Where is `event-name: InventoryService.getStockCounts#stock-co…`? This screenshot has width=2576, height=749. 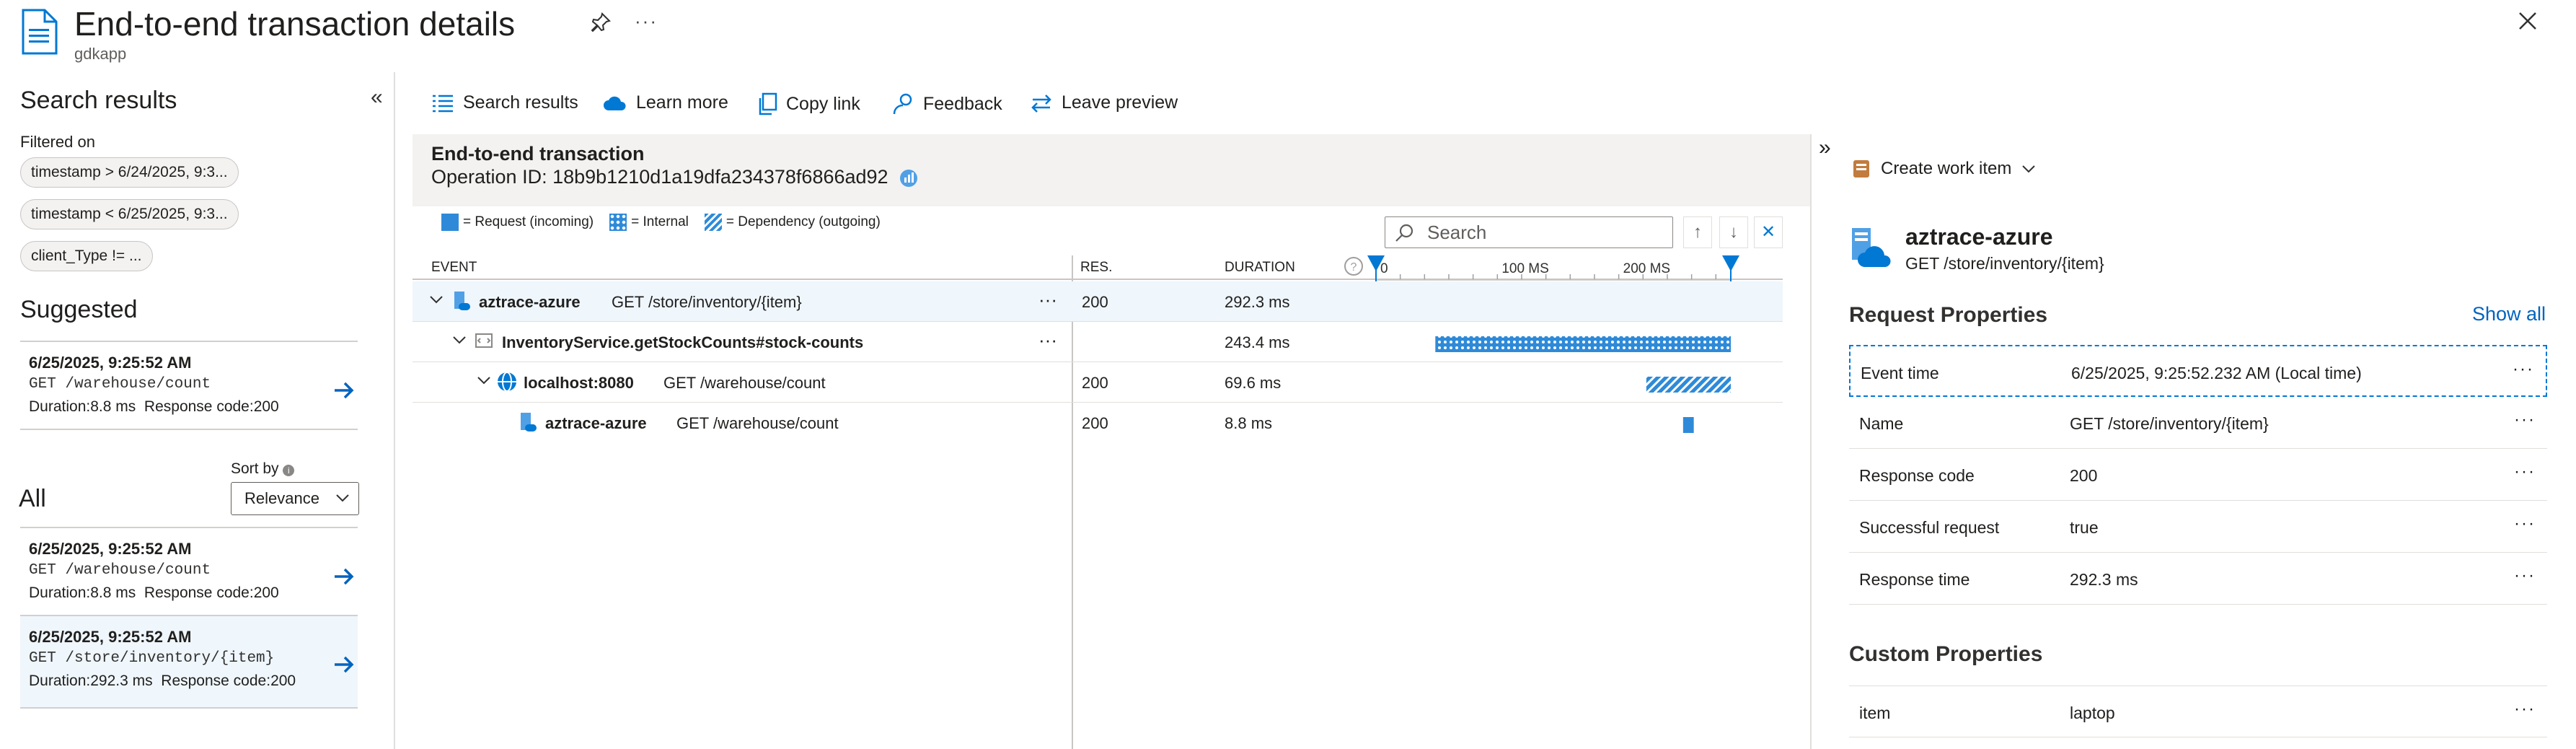
event-name: InventoryService.getStockCounts#stock-co… is located at coordinates (683, 342).